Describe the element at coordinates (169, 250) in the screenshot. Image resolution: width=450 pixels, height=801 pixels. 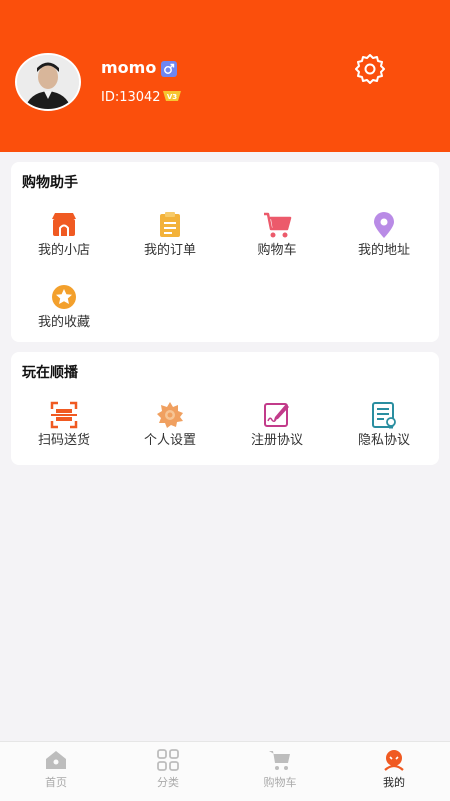
I see `my-orders-label: 我的订单` at that location.